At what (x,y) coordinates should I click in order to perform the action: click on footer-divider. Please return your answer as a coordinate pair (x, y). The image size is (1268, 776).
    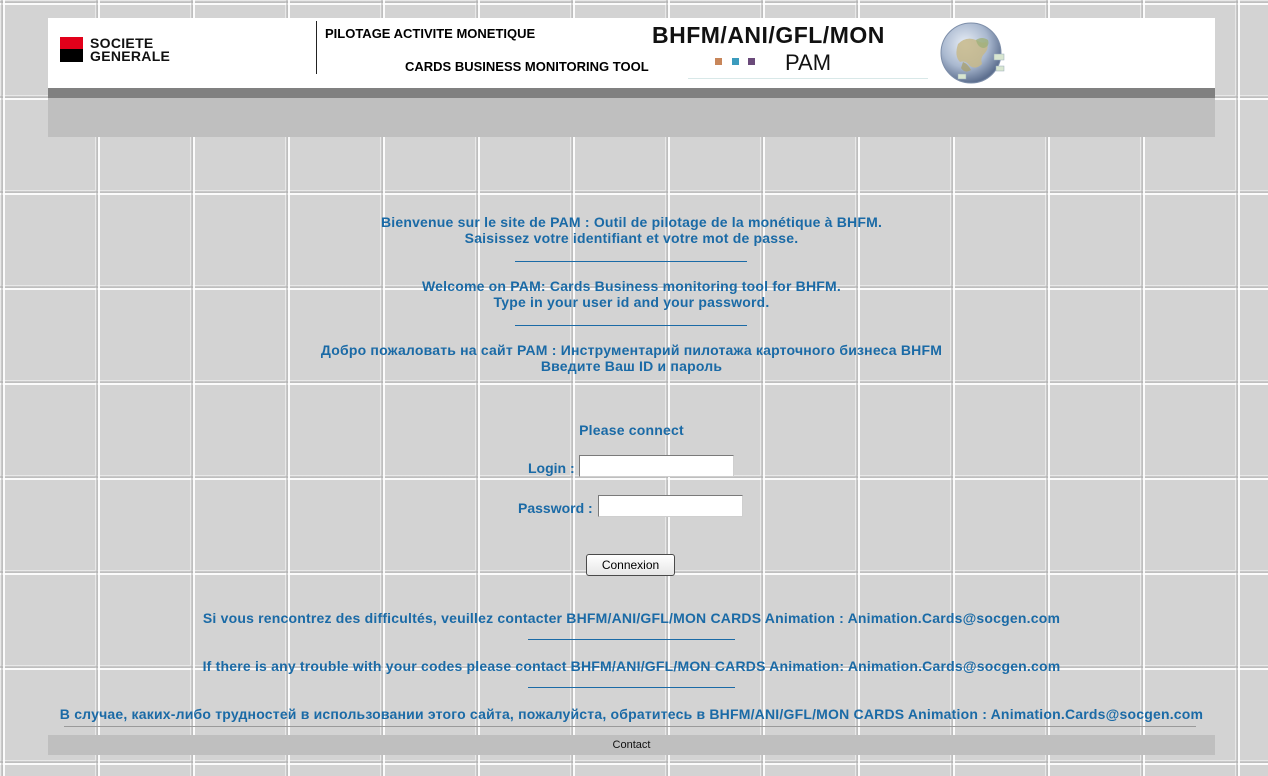
    Looking at the image, I should click on (630, 726).